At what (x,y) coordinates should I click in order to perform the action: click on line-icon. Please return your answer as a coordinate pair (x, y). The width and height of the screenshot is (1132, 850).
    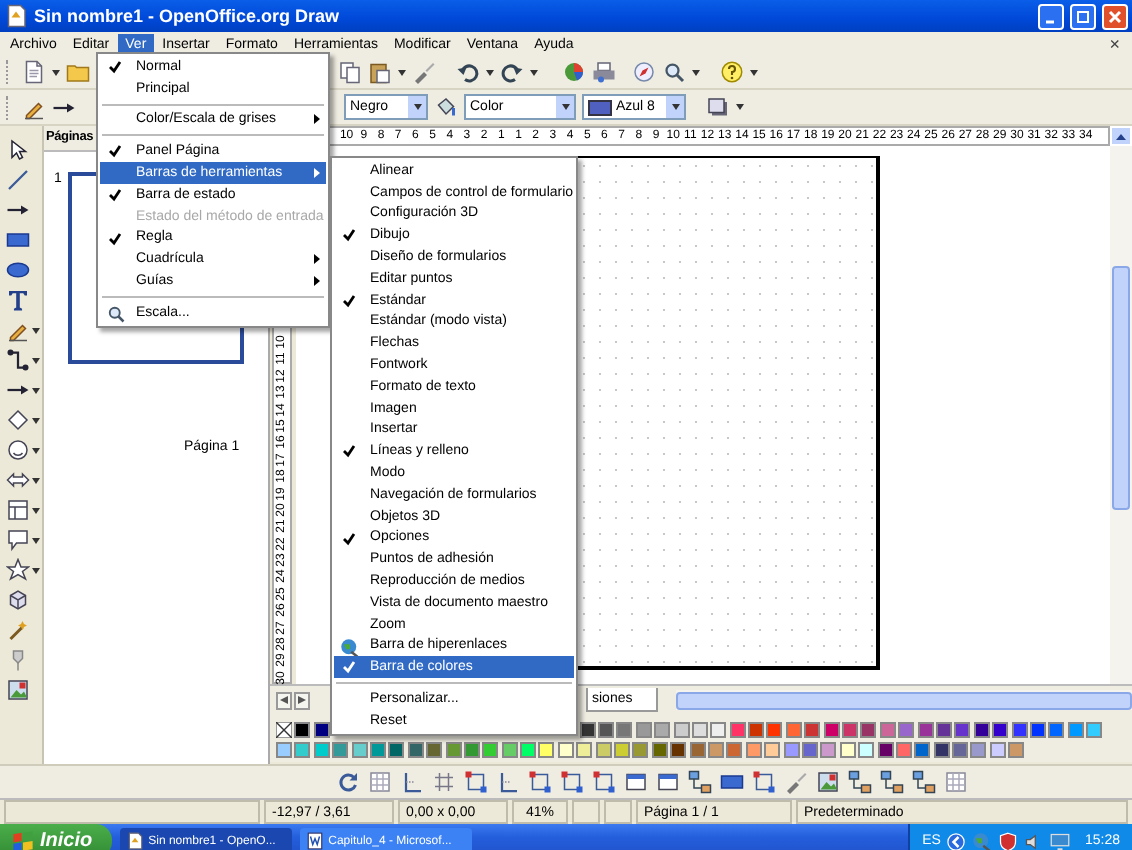
    Looking at the image, I should click on (18, 180).